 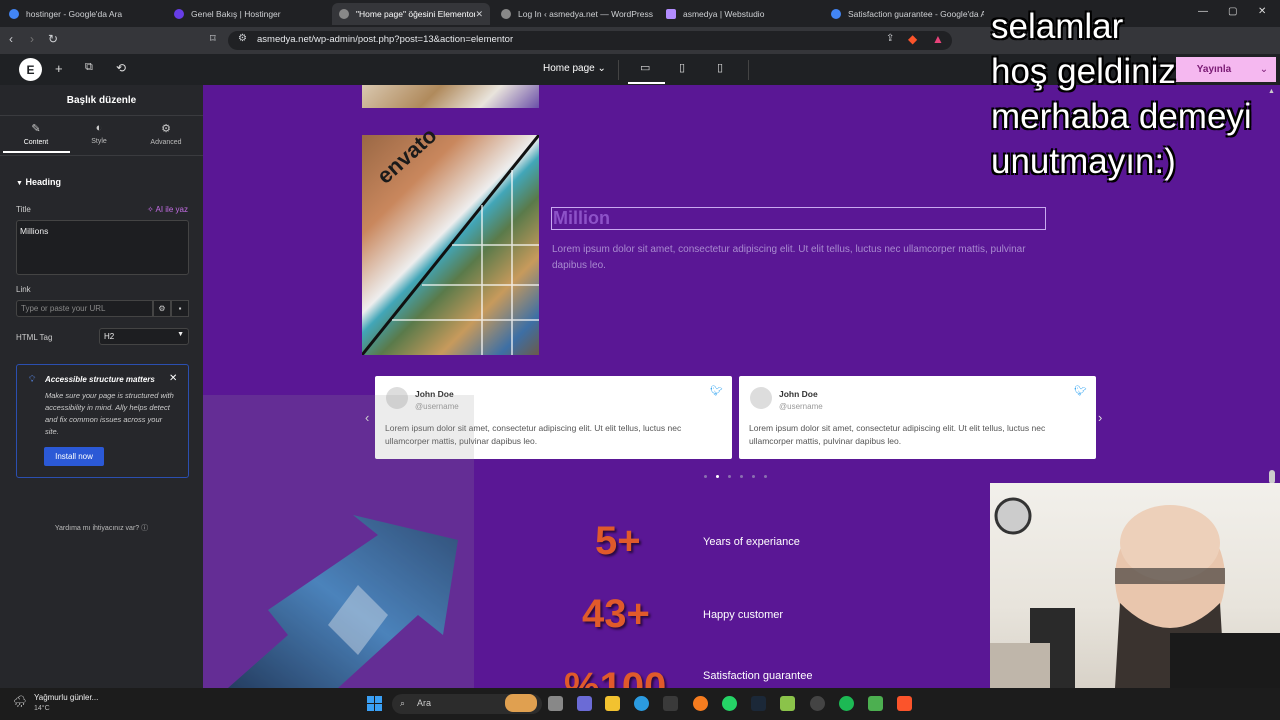 What do you see at coordinates (242, 38) in the screenshot?
I see `site-info-icon: ⚙` at bounding box center [242, 38].